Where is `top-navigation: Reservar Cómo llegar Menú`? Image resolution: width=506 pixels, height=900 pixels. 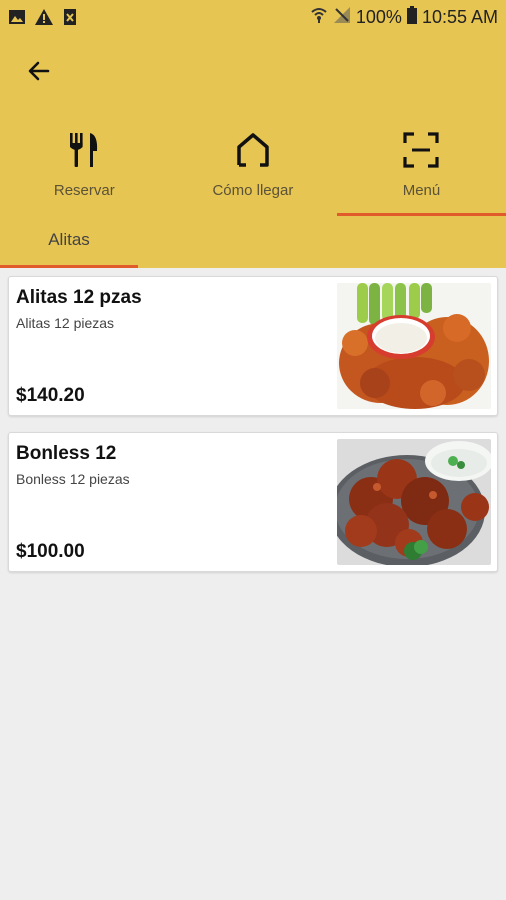 top-navigation: Reservar Cómo llegar Menú is located at coordinates (253, 168).